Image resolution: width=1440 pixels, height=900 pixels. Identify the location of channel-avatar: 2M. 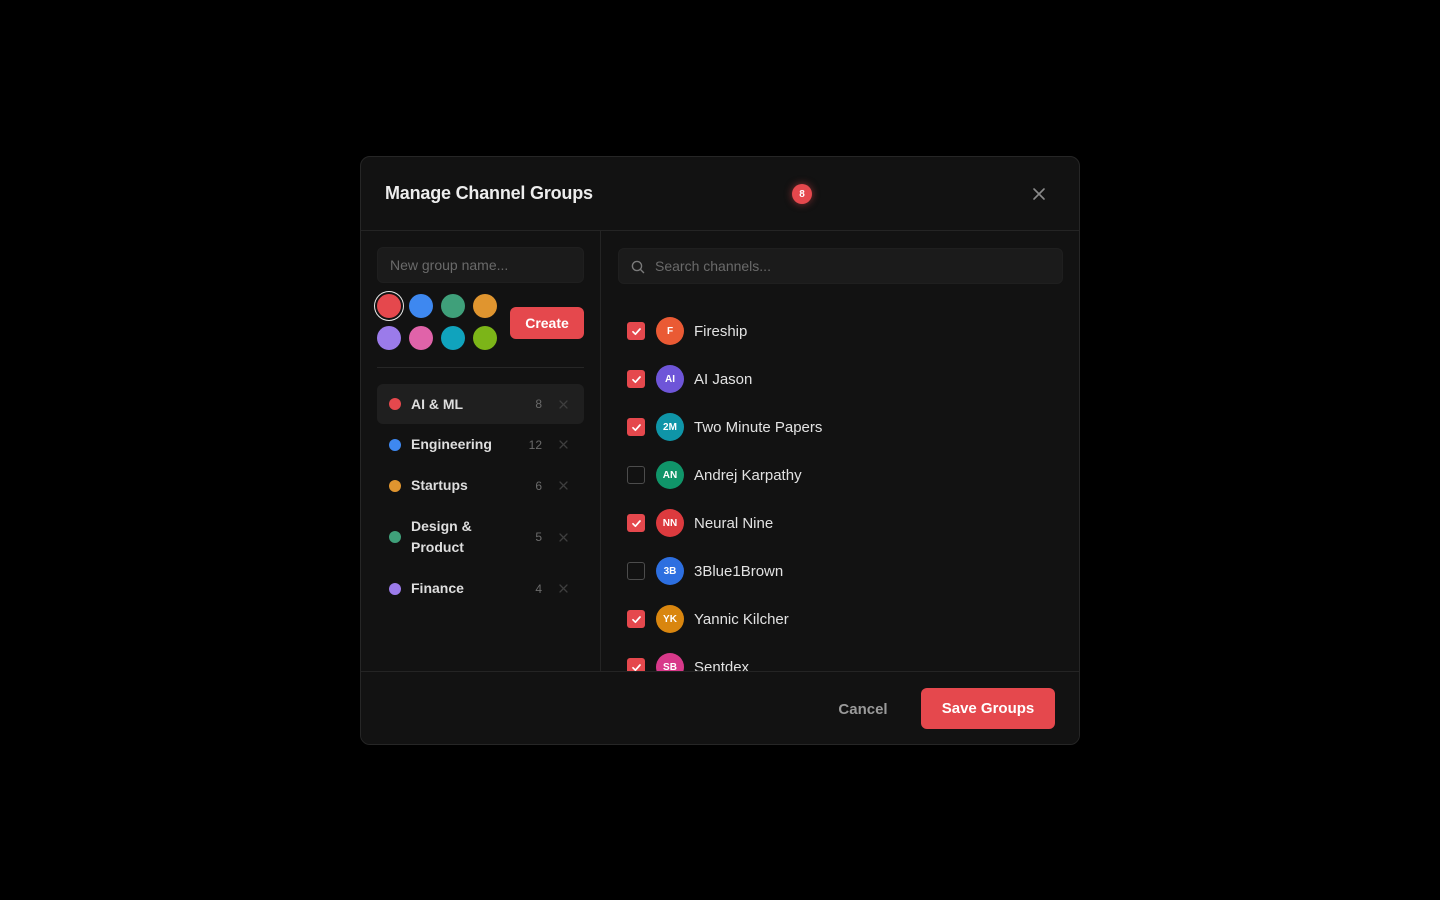
(670, 427).